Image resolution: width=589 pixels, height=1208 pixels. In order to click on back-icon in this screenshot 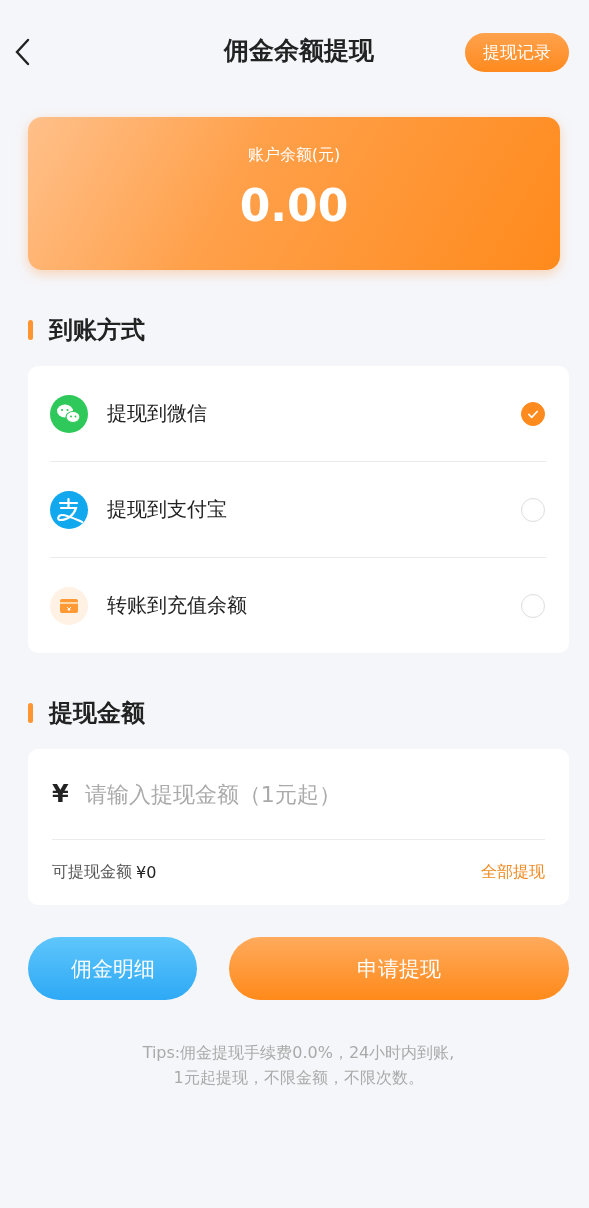, I will do `click(22, 52)`.